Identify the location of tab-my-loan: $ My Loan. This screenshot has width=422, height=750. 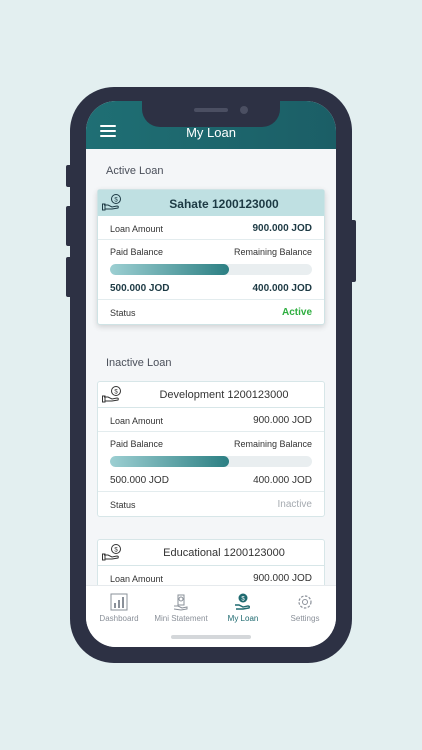
(243, 607).